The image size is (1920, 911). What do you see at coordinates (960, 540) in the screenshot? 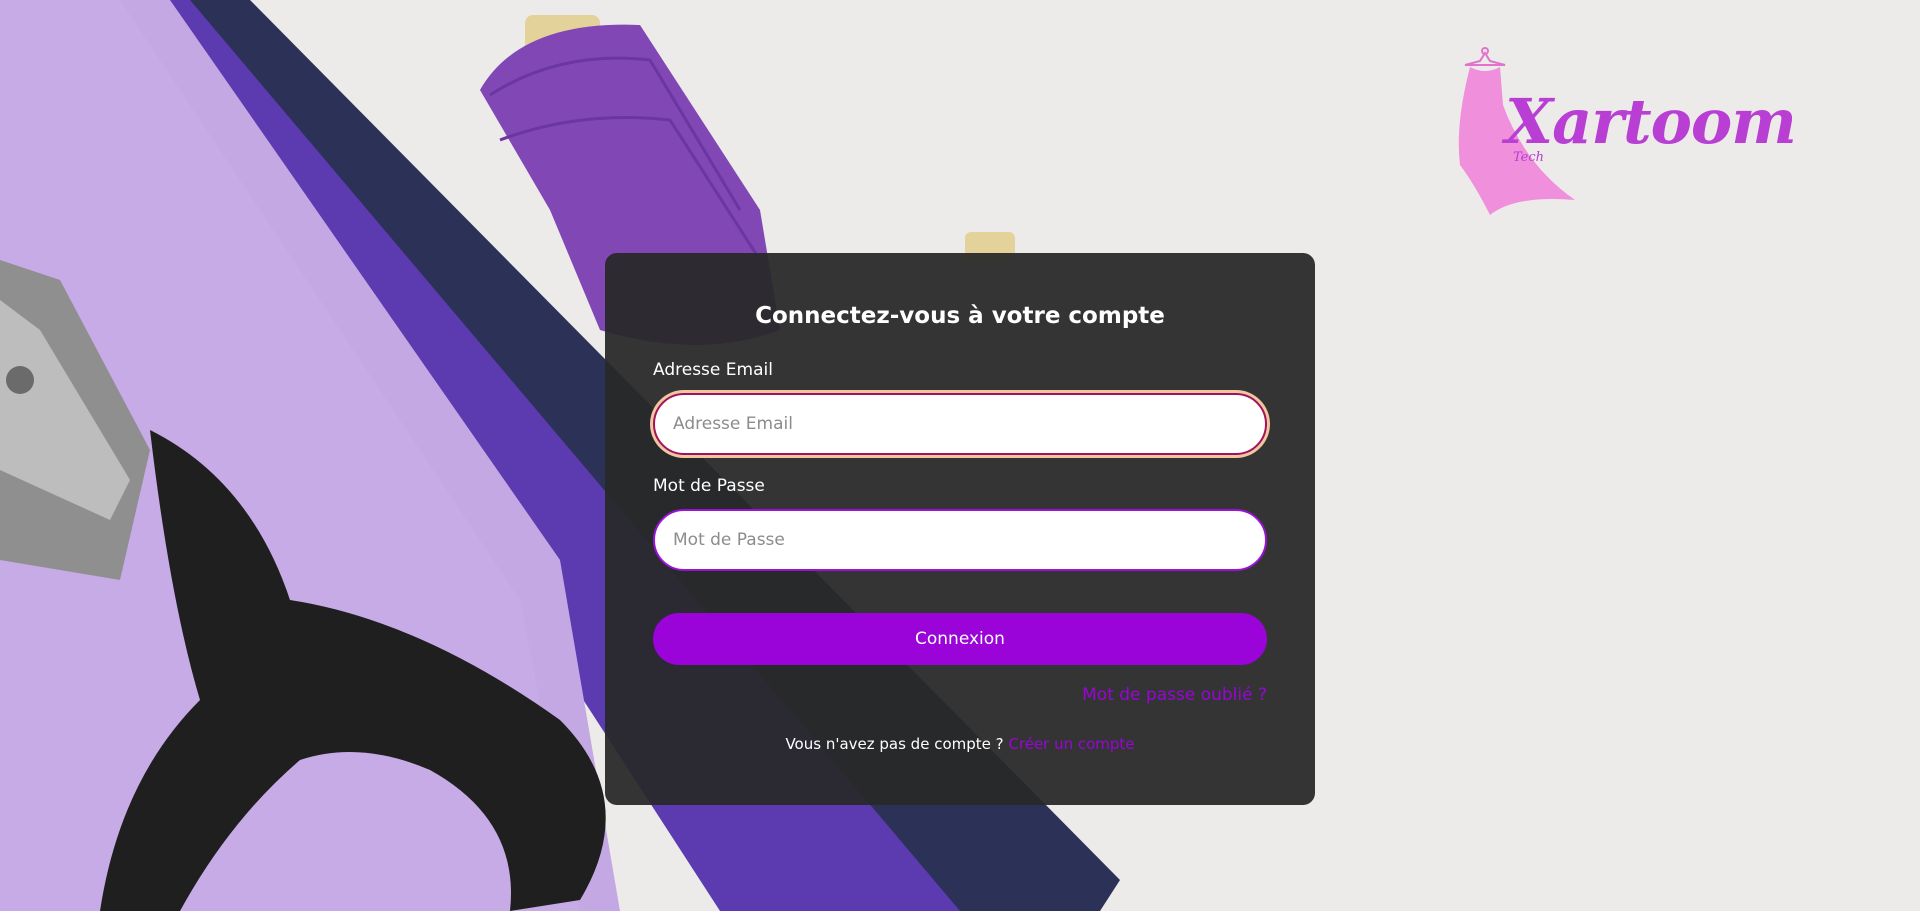
I see `password-field` at bounding box center [960, 540].